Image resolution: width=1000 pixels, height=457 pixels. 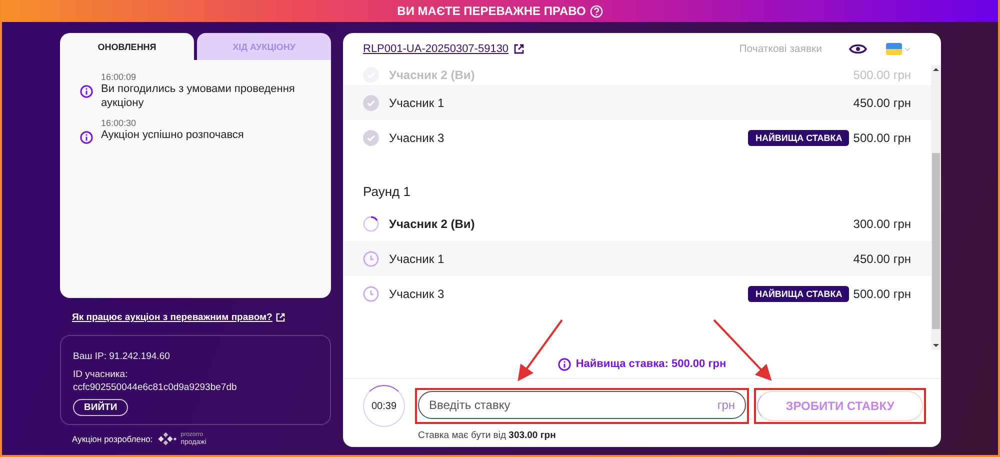 What do you see at coordinates (155, 387) in the screenshot?
I see `participant-id: ccfc902550044e6c81c0d9a9293be7db` at bounding box center [155, 387].